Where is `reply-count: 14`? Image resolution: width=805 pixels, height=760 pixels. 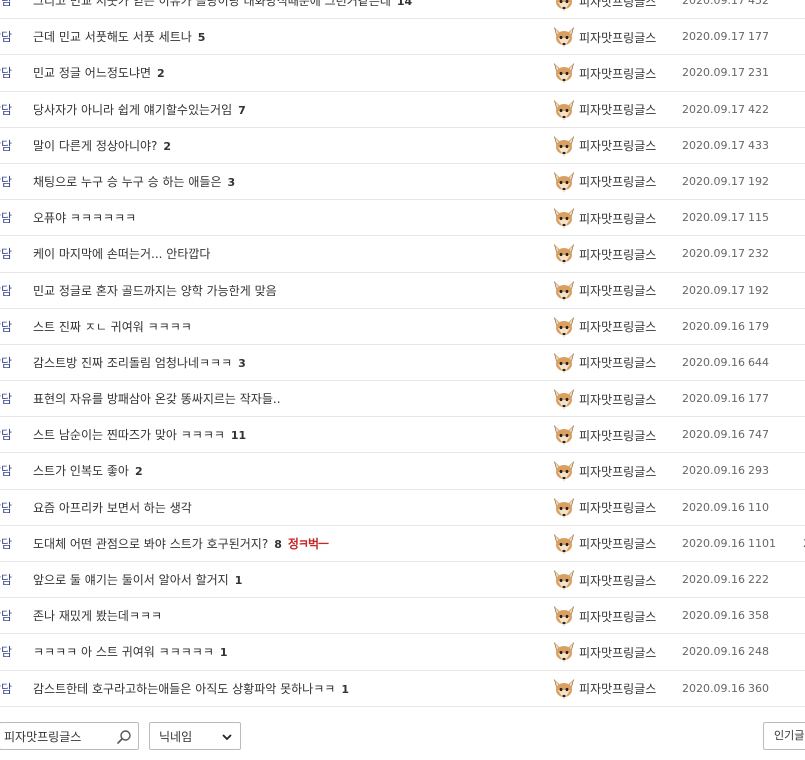 reply-count: 14 is located at coordinates (404, 4).